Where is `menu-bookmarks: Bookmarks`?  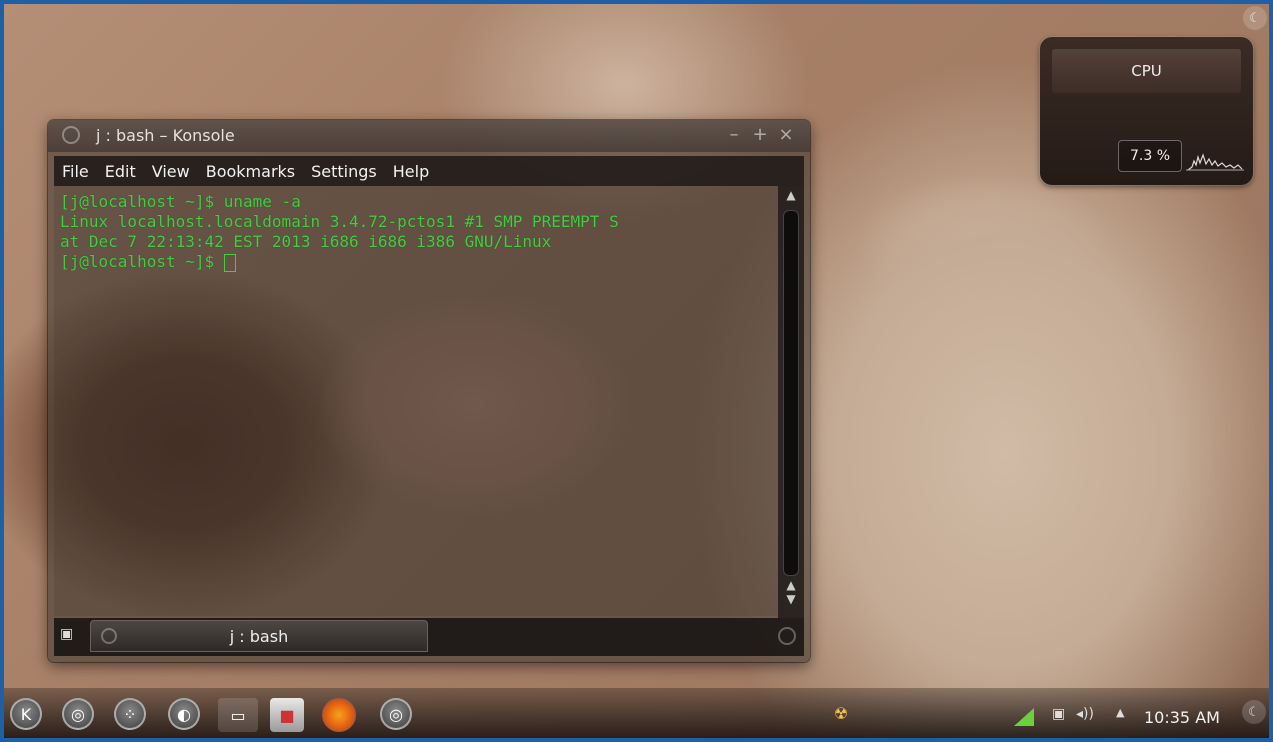
menu-bookmarks: Bookmarks is located at coordinates (250, 171).